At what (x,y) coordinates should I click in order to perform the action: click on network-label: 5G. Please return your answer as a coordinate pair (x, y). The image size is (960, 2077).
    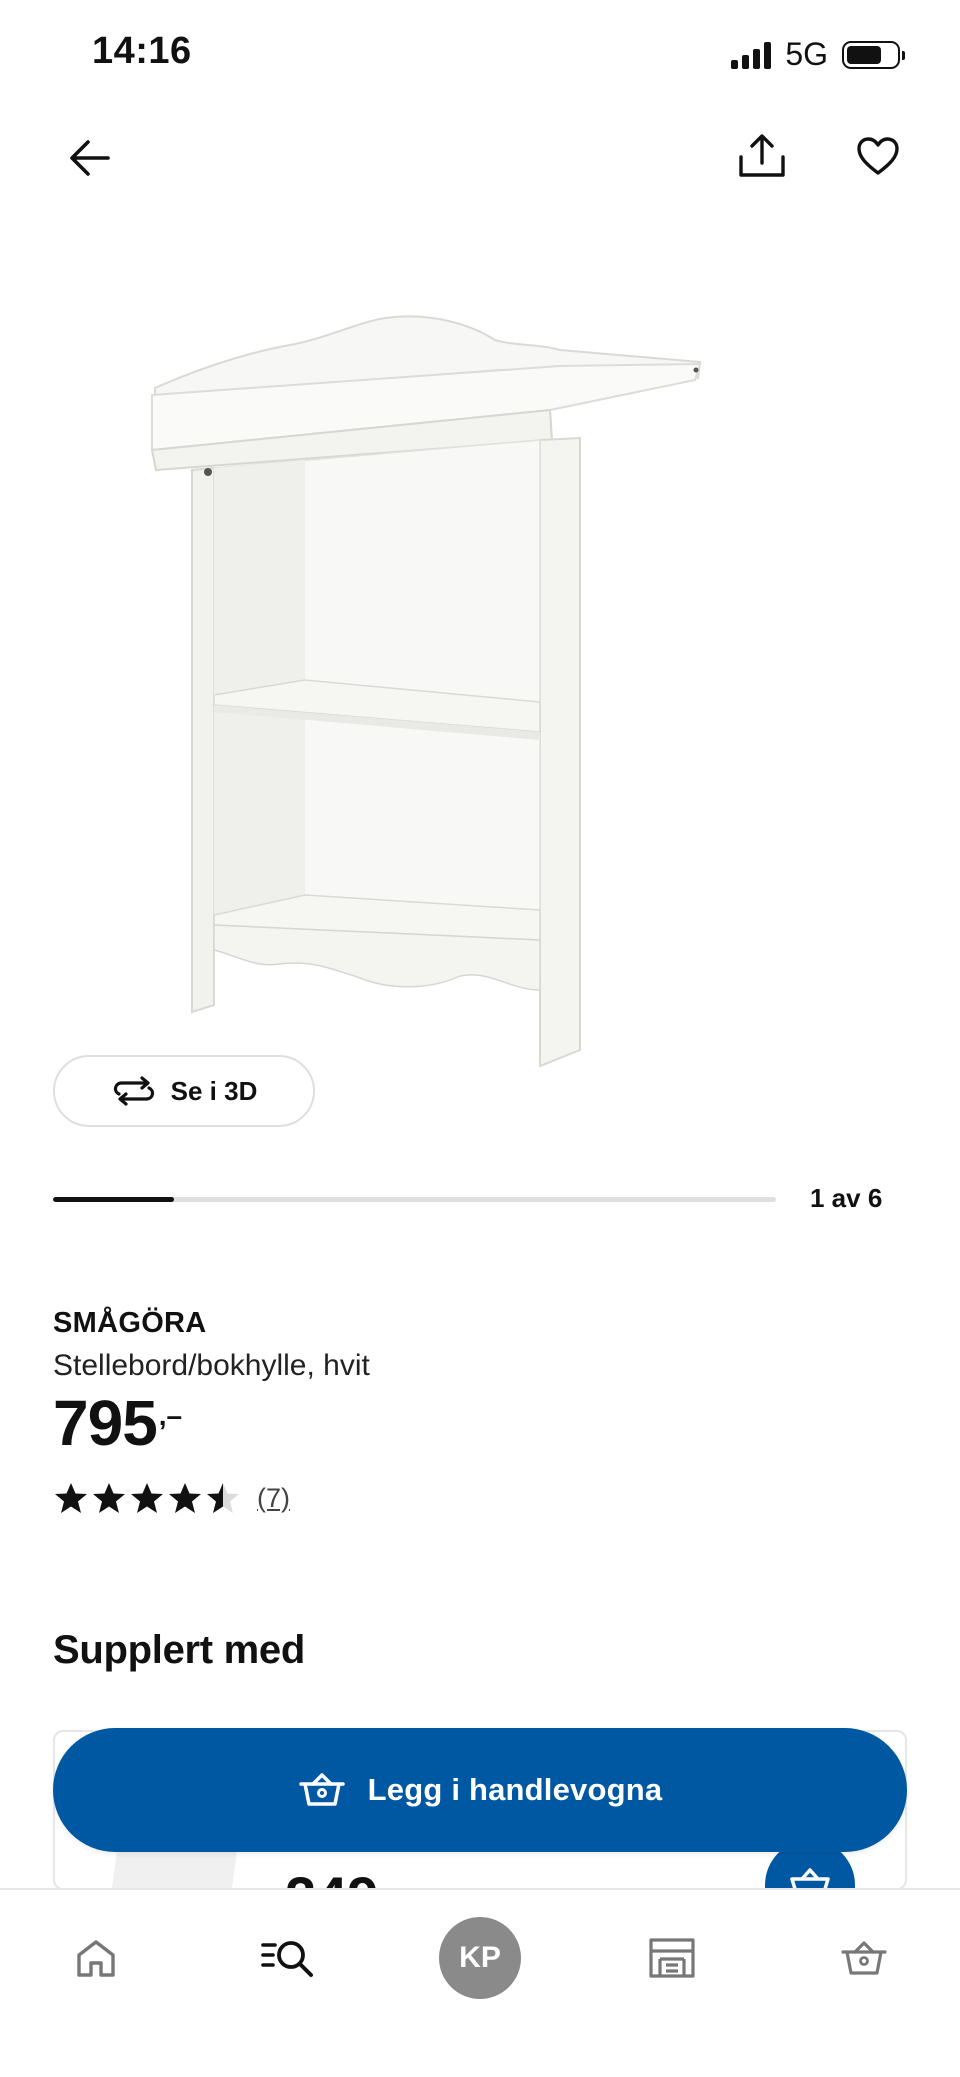
    Looking at the image, I should click on (806, 54).